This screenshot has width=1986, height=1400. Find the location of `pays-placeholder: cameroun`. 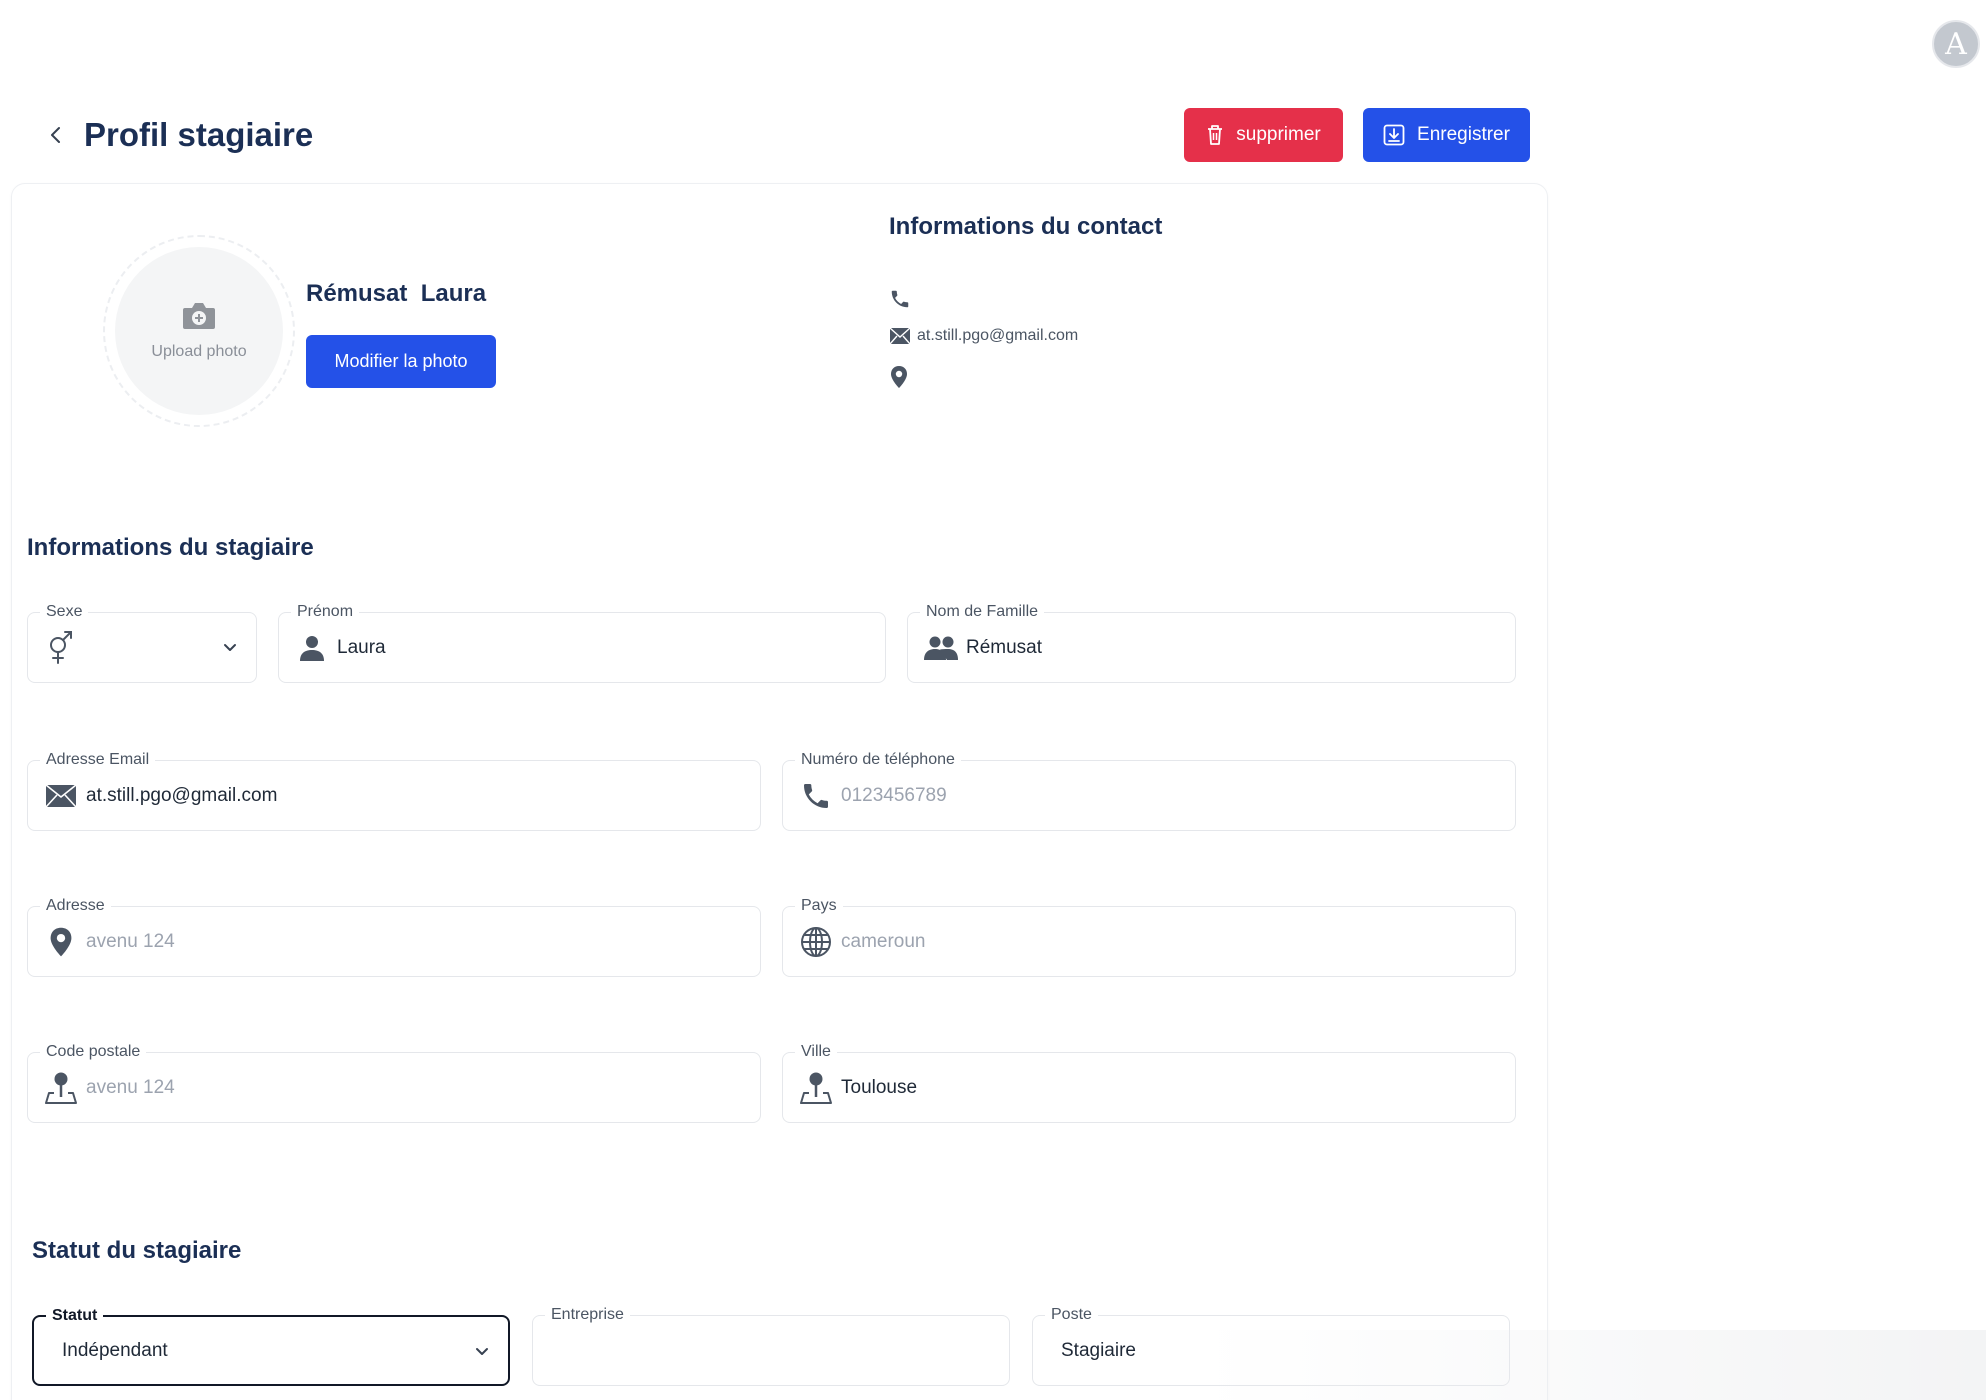

pays-placeholder: cameroun is located at coordinates (883, 941).